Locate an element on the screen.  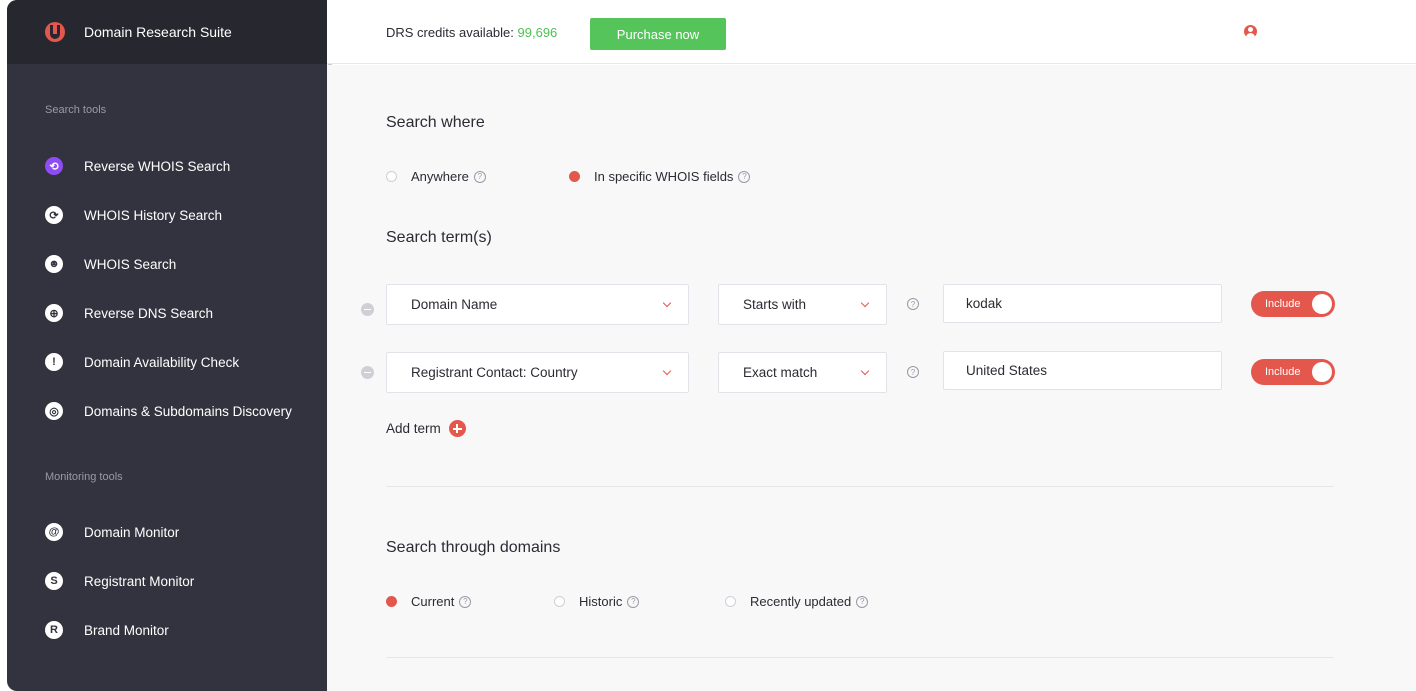
radio-recently-updated: Recently updated ? is located at coordinates (797, 601).